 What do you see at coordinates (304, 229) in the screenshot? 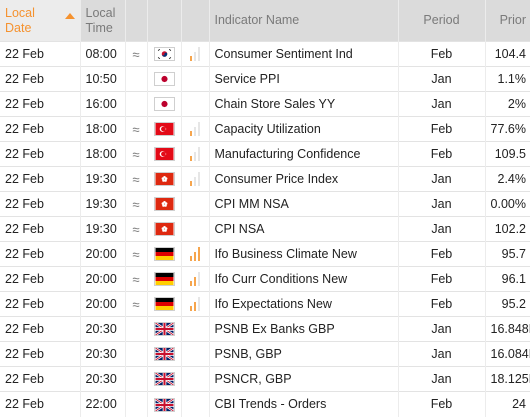
I see `row-indicator-name: CPI NSA` at bounding box center [304, 229].